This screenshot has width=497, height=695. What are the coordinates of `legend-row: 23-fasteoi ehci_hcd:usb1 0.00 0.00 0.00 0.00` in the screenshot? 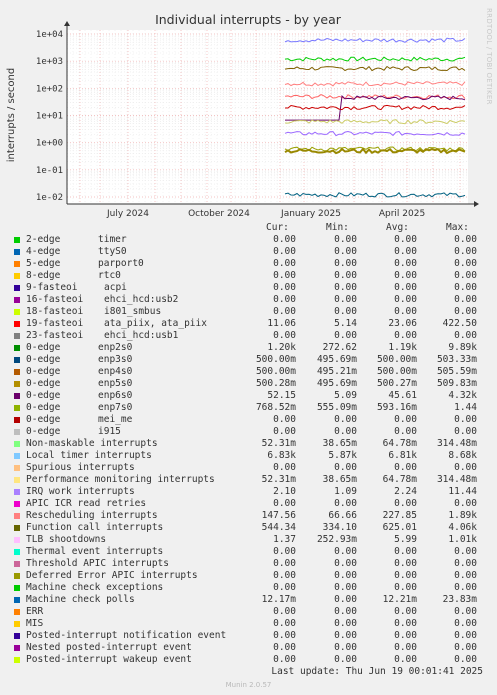 It's located at (248, 336).